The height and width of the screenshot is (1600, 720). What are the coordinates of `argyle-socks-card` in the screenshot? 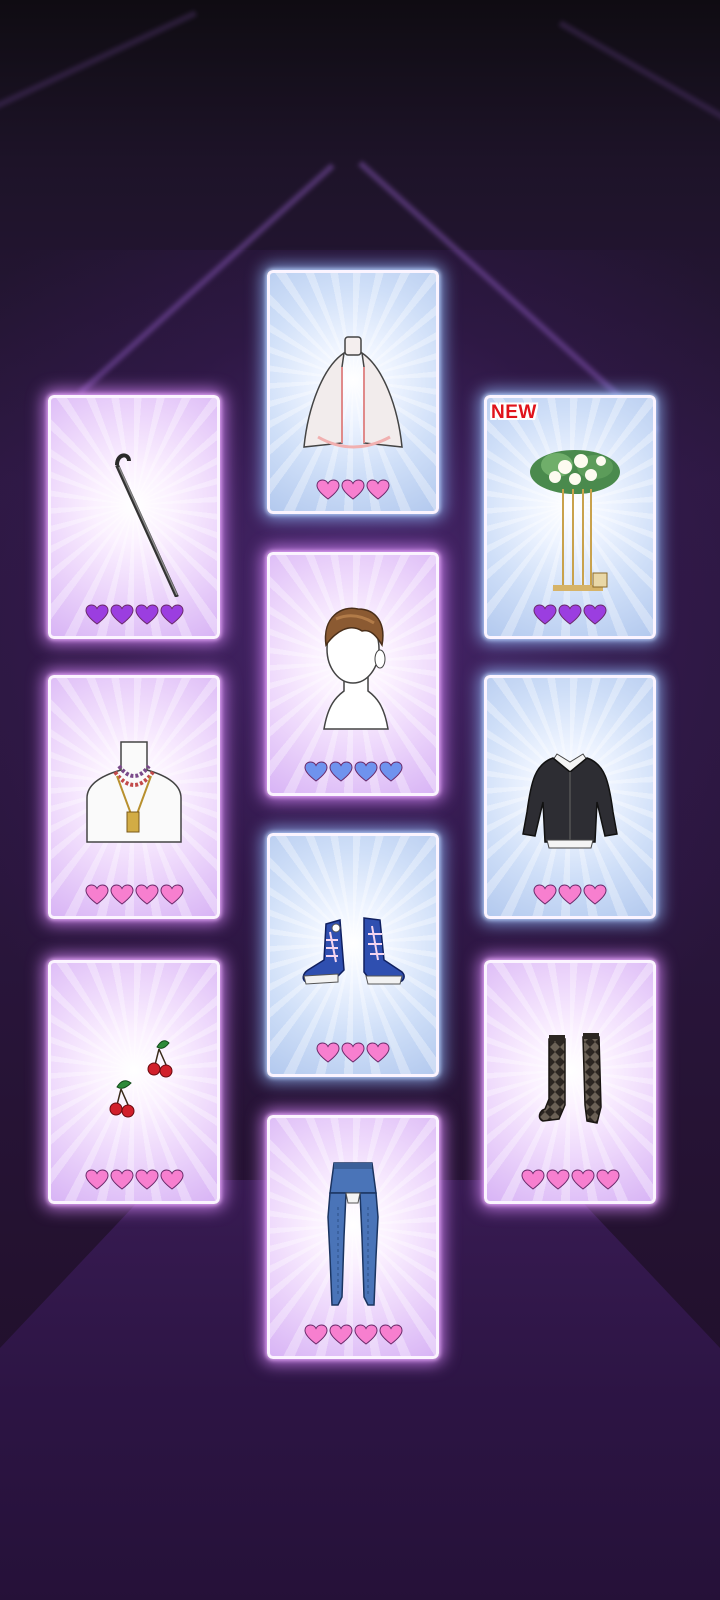 It's located at (570, 1082).